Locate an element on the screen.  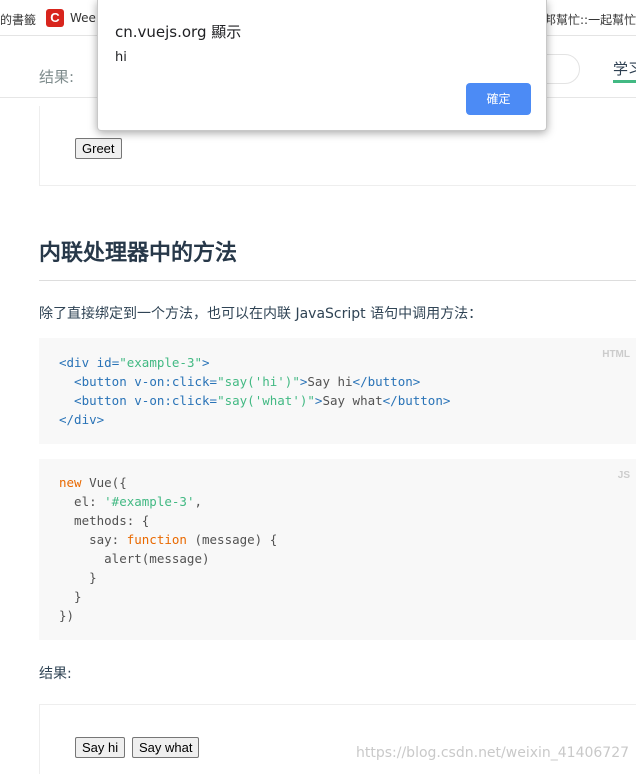
nav-learn: 学习 is located at coordinates (624, 68).